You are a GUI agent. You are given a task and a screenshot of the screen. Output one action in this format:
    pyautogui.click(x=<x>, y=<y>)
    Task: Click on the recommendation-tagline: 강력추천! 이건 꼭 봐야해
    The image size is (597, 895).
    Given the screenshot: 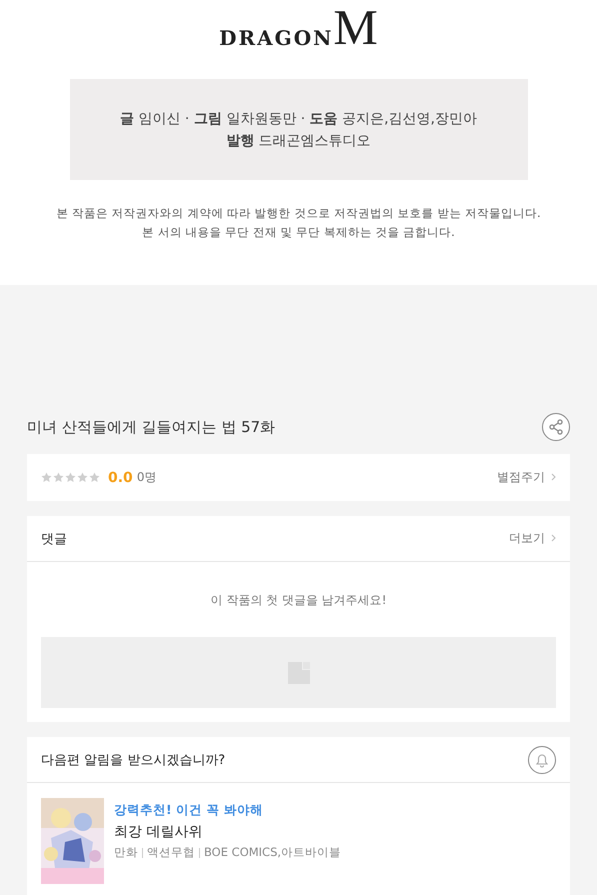 What is the action you would take?
    pyautogui.click(x=189, y=810)
    